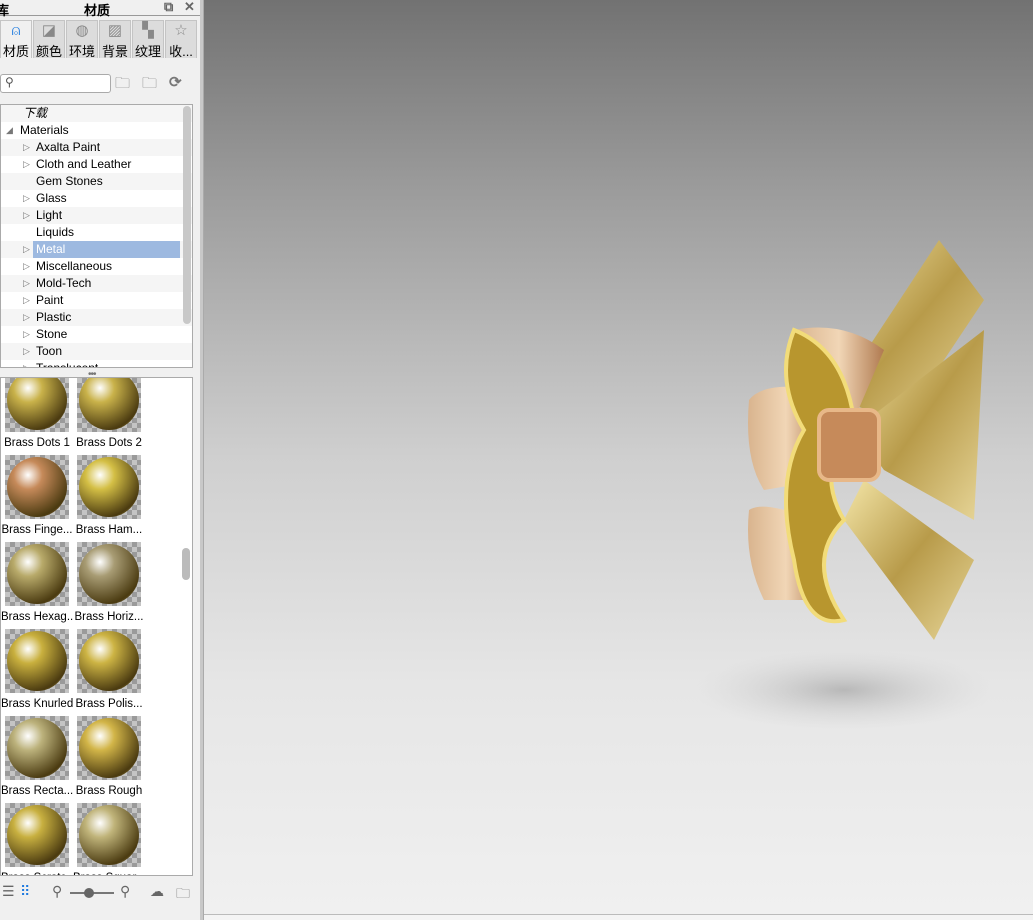 The width and height of the screenshot is (1033, 920). I want to click on star-icon: ☆, so click(181, 30).